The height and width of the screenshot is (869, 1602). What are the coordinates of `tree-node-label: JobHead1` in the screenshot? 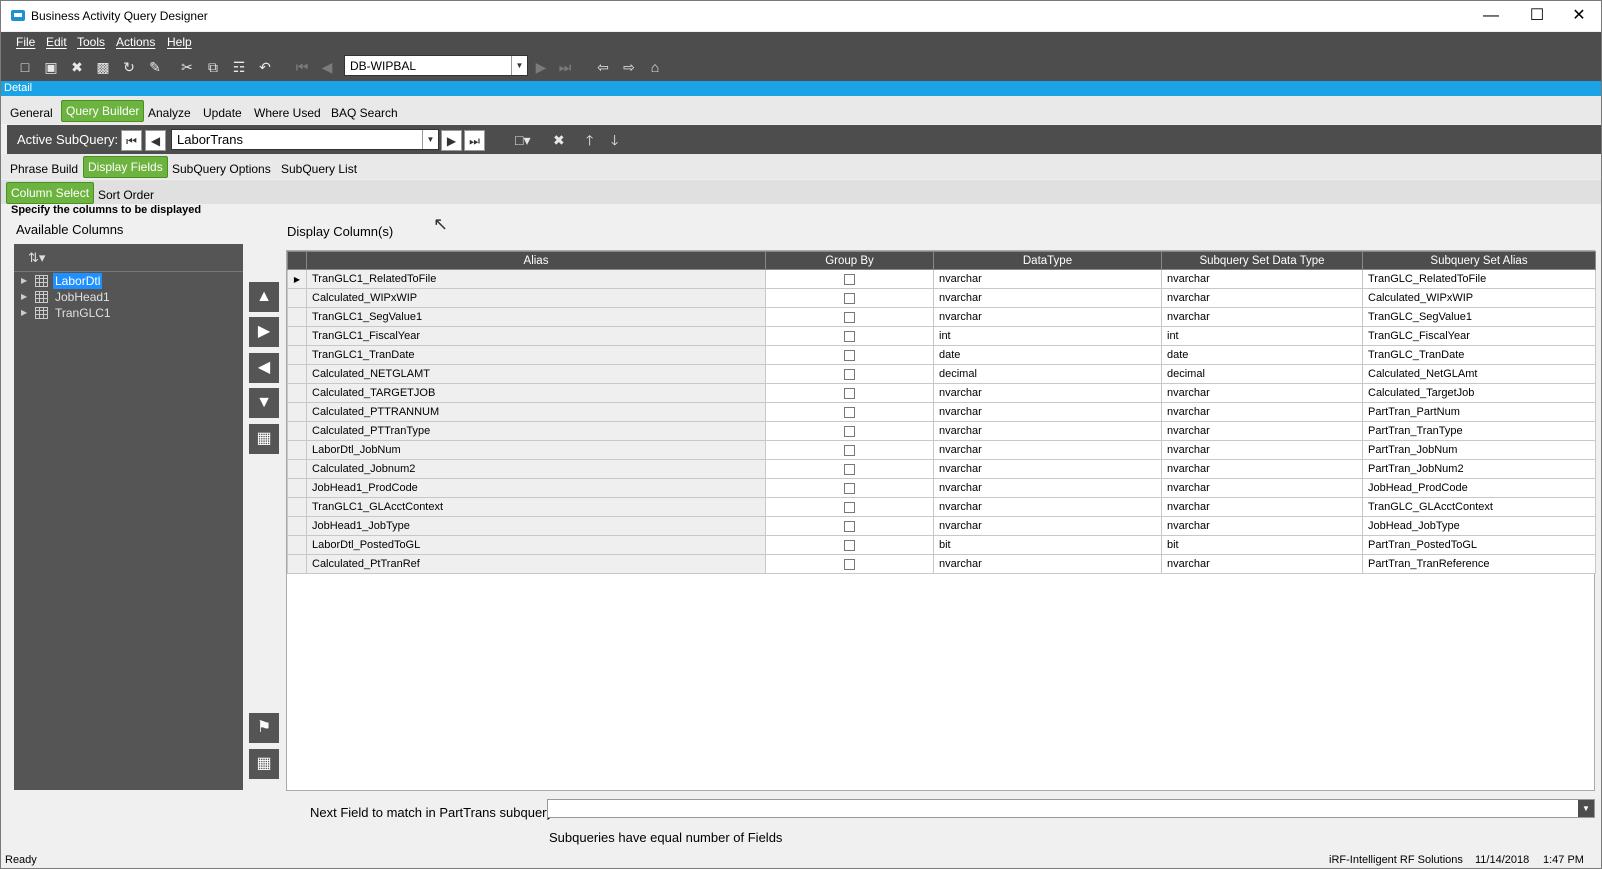 It's located at (82, 297).